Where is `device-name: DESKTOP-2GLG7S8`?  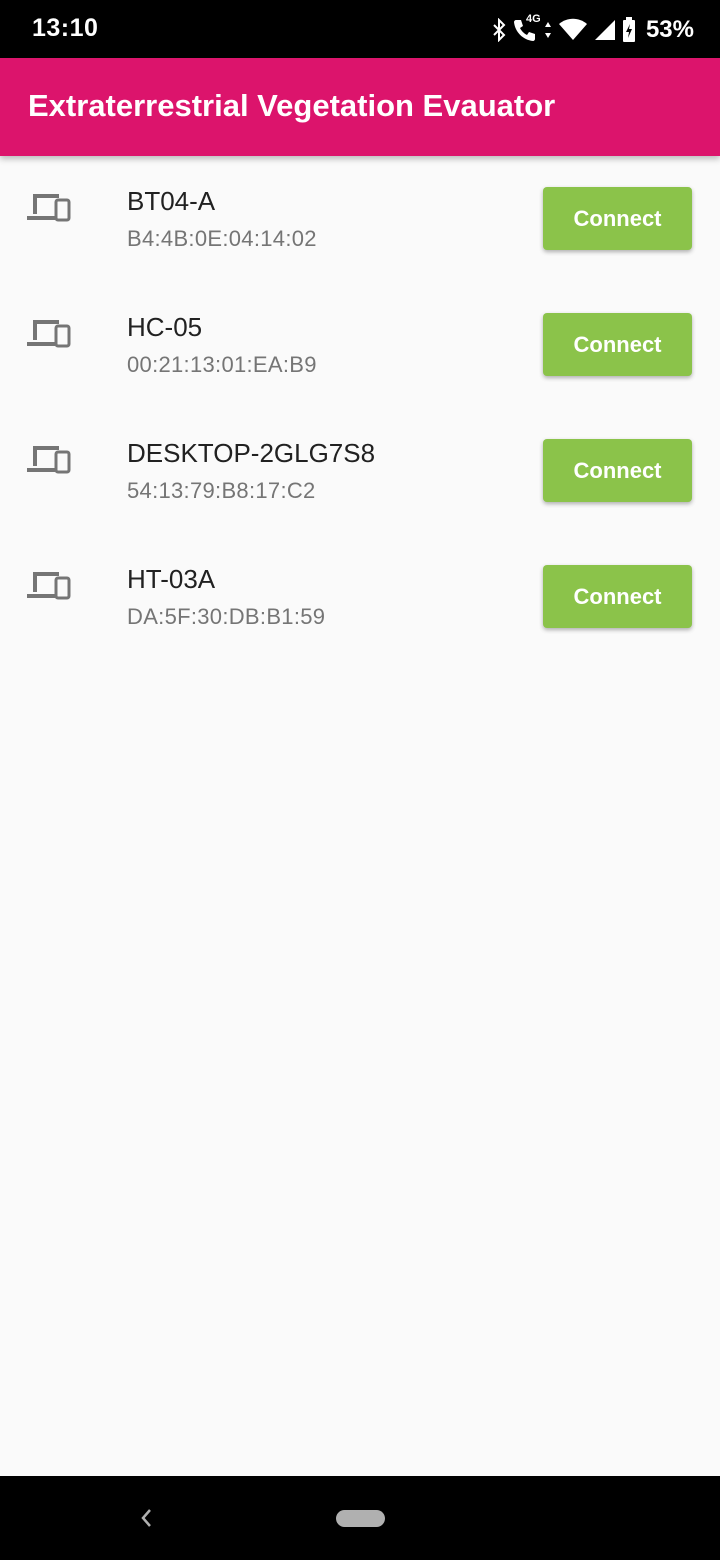 device-name: DESKTOP-2GLG7S8 is located at coordinates (251, 453).